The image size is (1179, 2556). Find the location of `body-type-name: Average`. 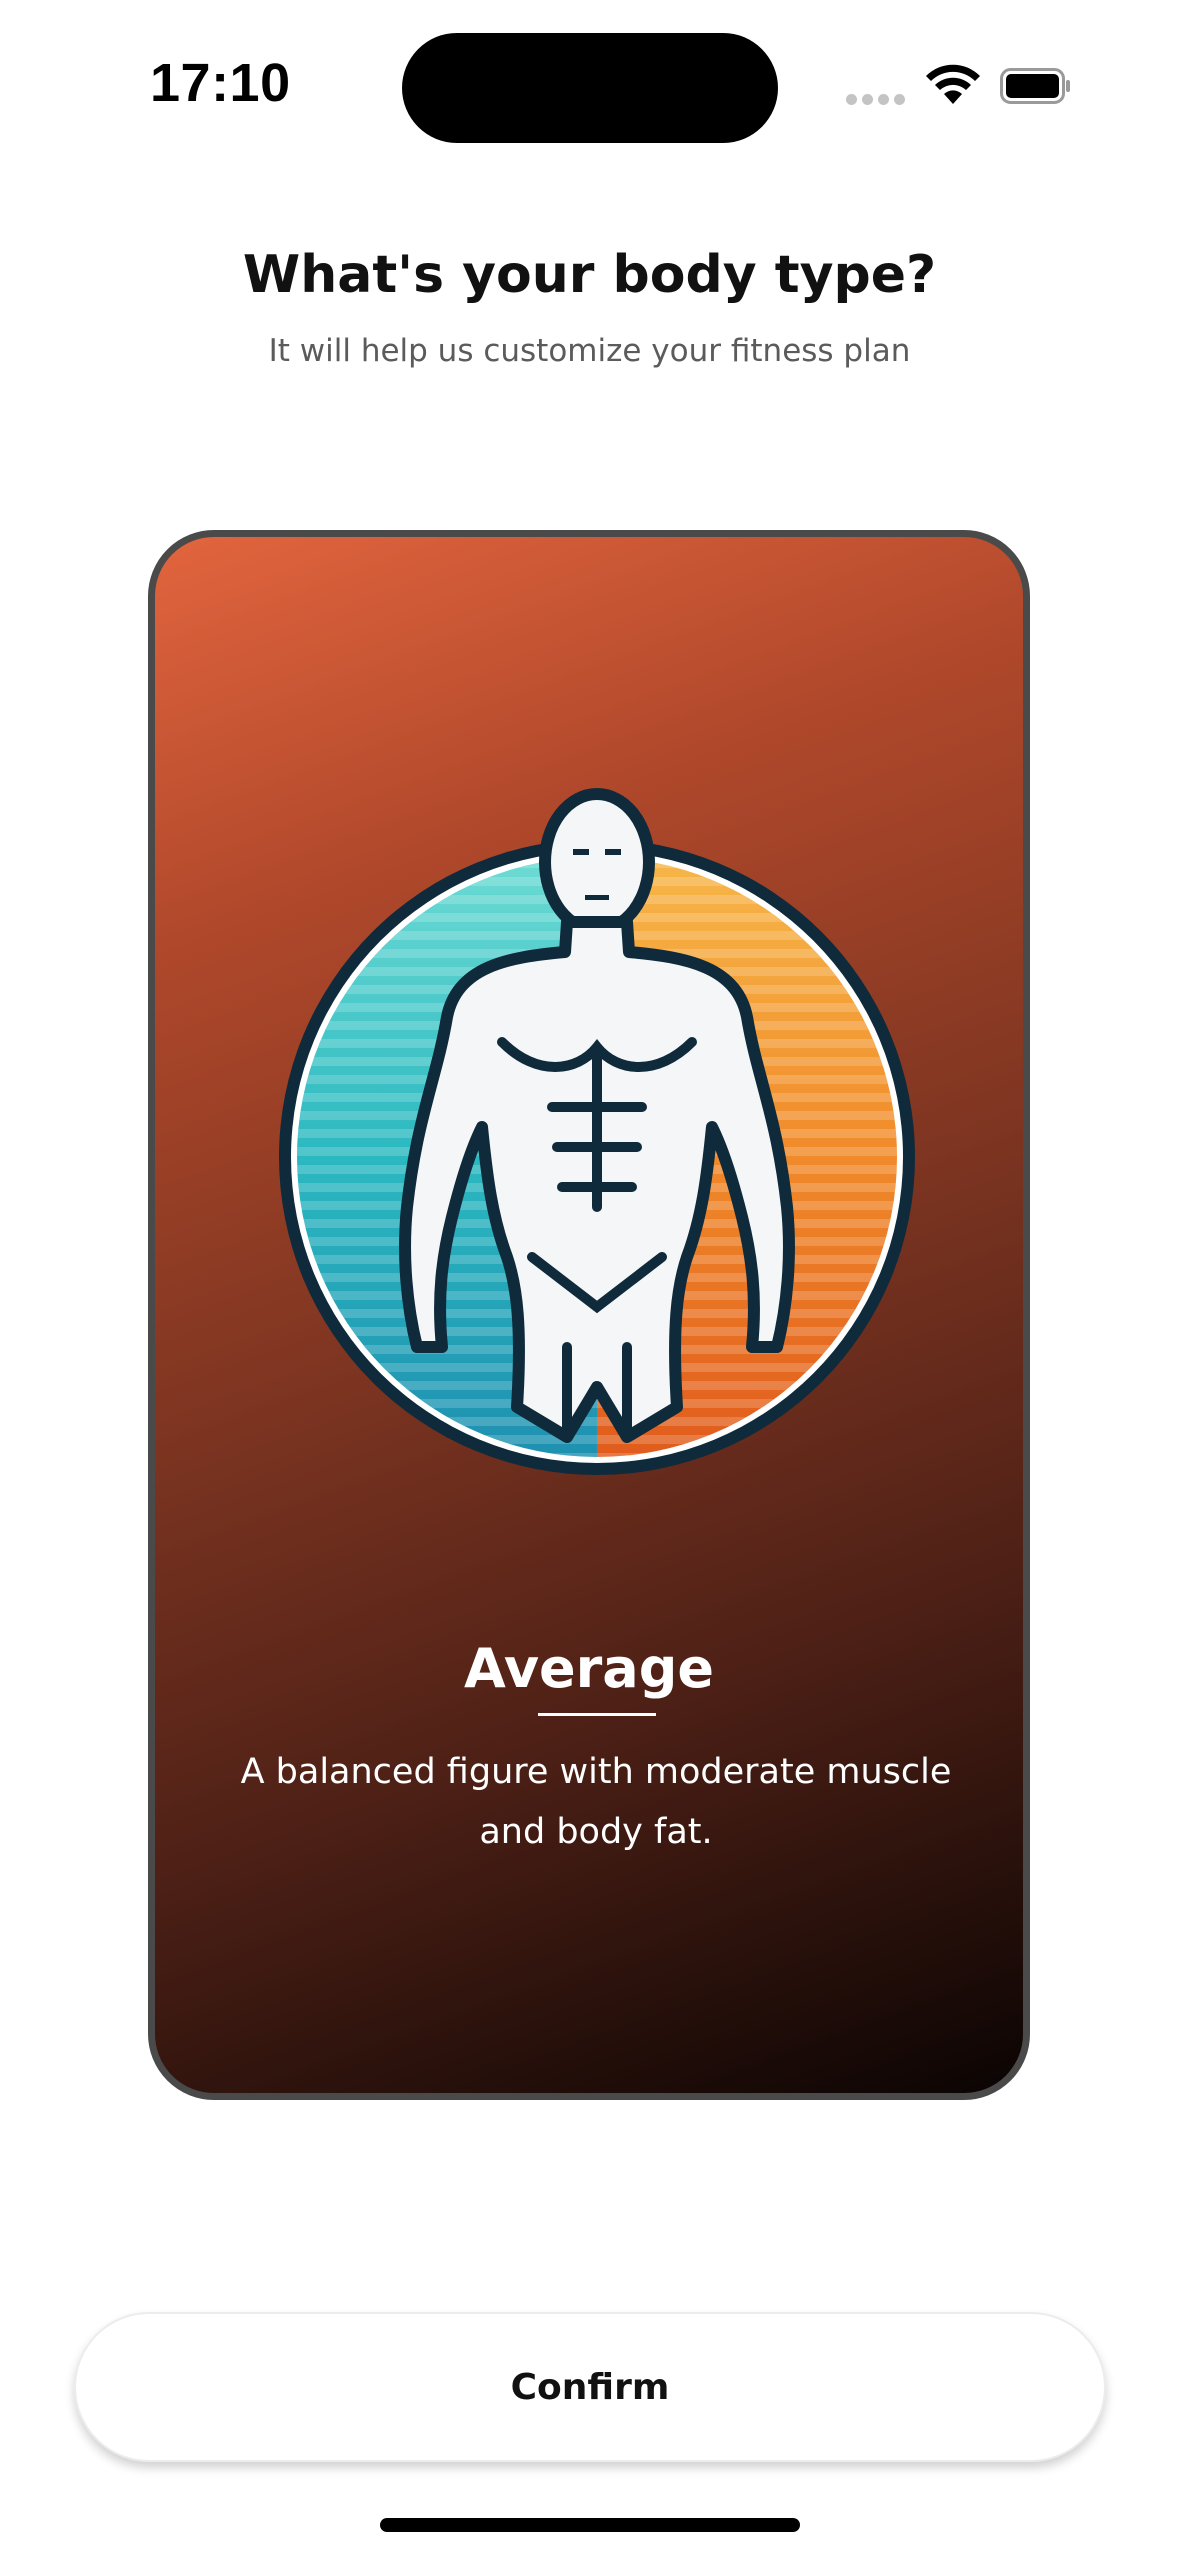

body-type-name: Average is located at coordinates (589, 1668).